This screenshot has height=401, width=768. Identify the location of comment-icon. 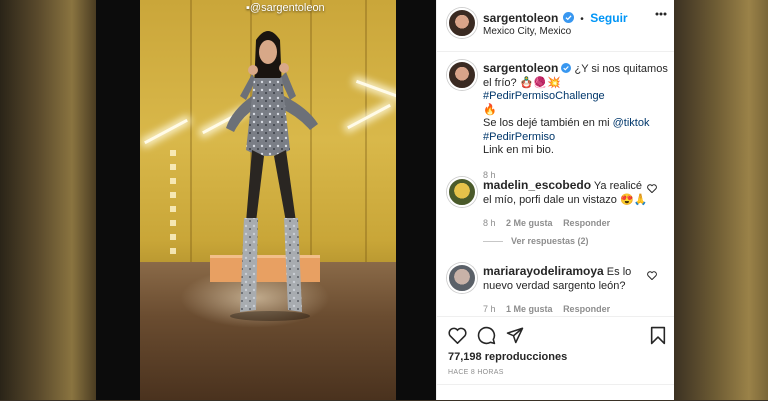
(486, 335).